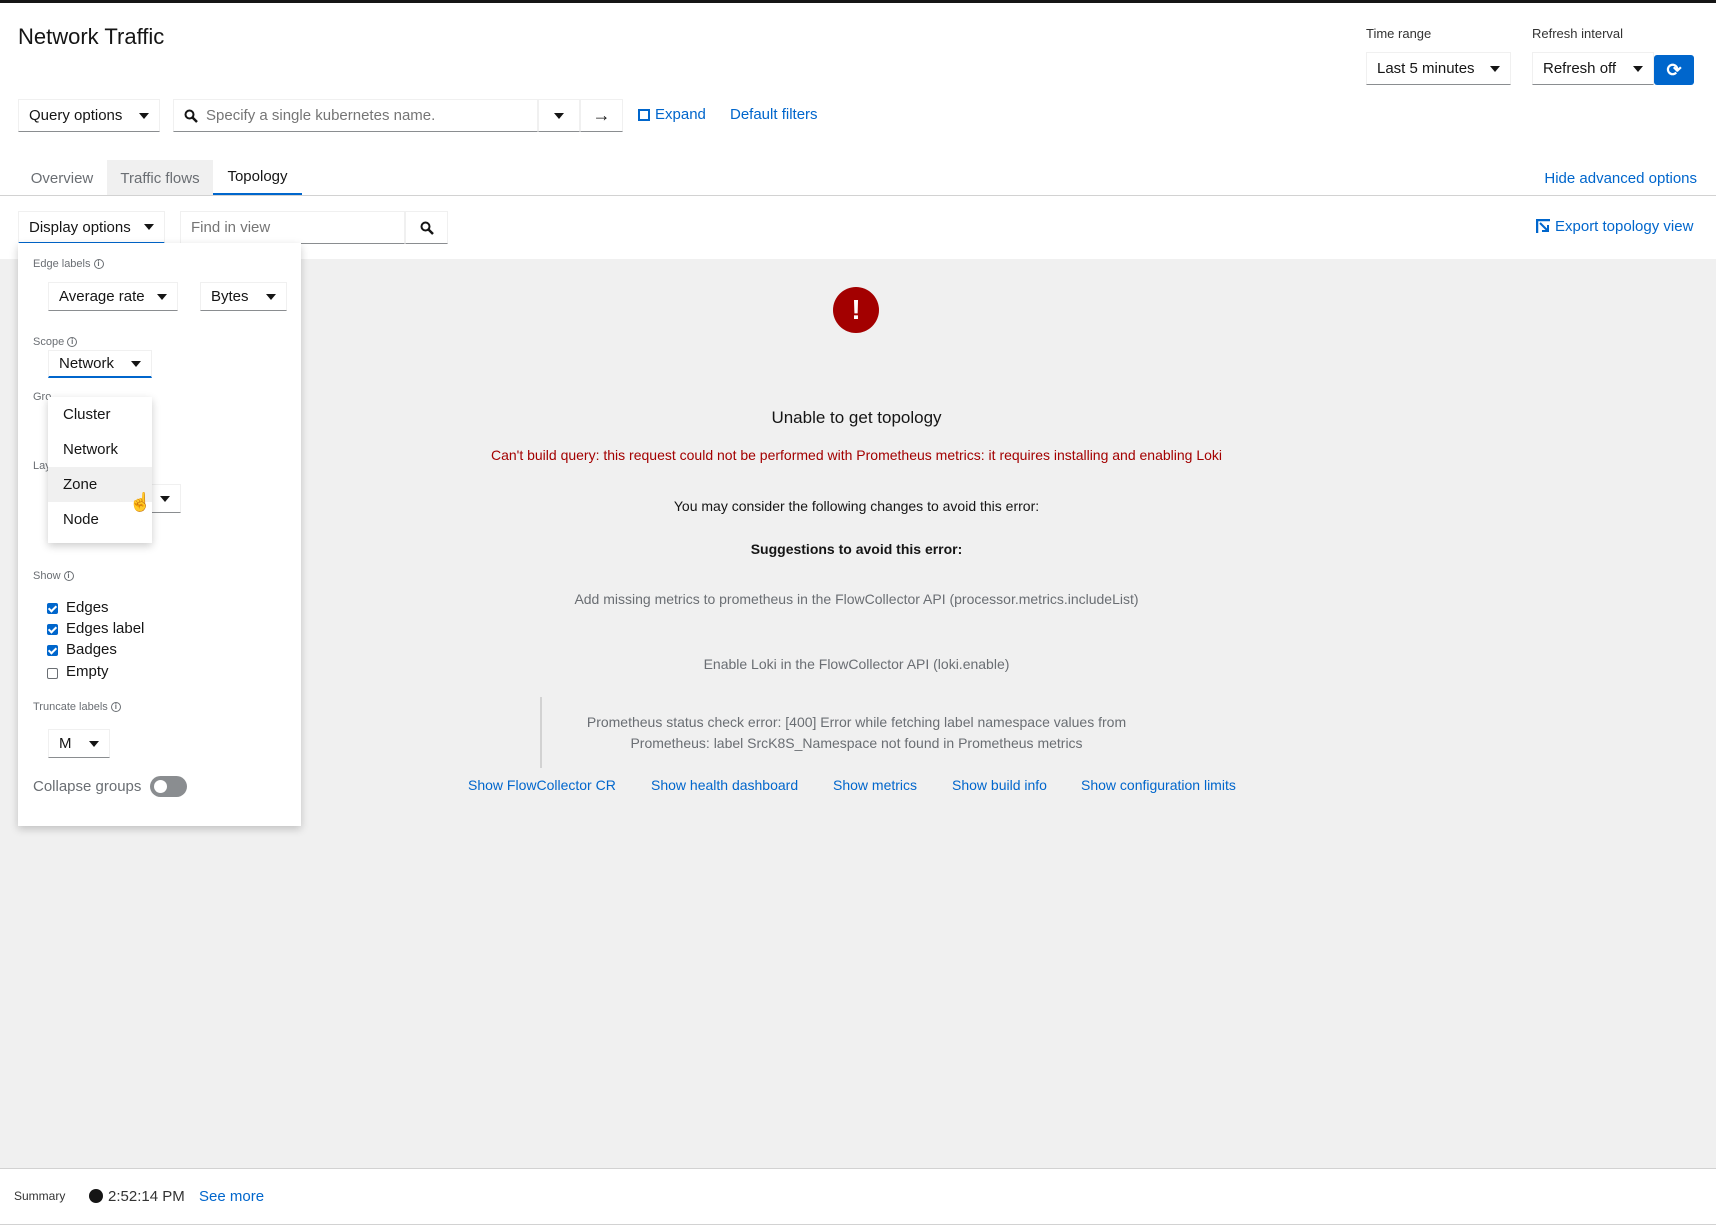 This screenshot has height=1226, width=1716. I want to click on show-build-info-link: Show build info, so click(999, 785).